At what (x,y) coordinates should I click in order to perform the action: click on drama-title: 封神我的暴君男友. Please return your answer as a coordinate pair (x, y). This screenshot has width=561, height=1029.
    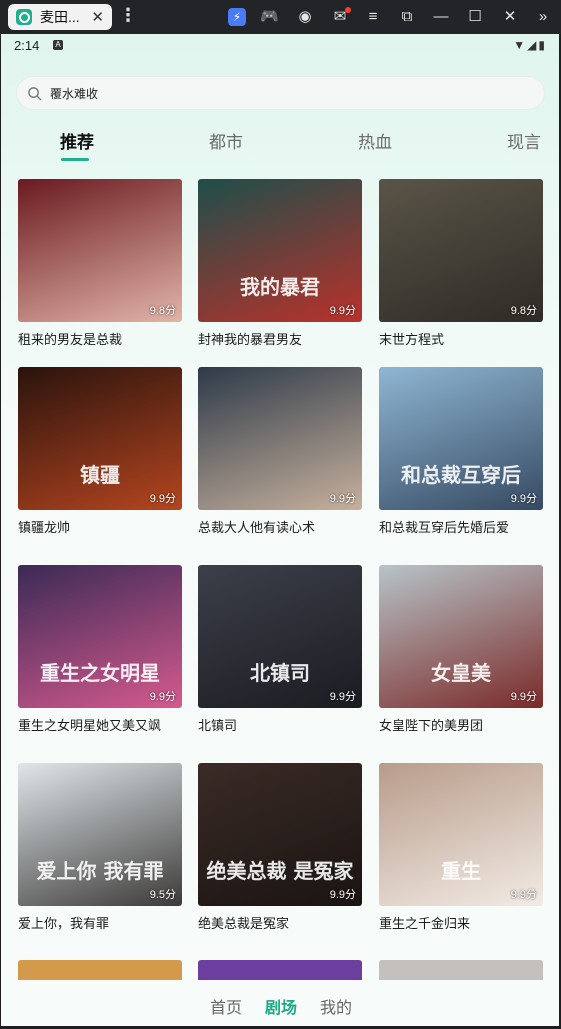
    Looking at the image, I should click on (280, 338).